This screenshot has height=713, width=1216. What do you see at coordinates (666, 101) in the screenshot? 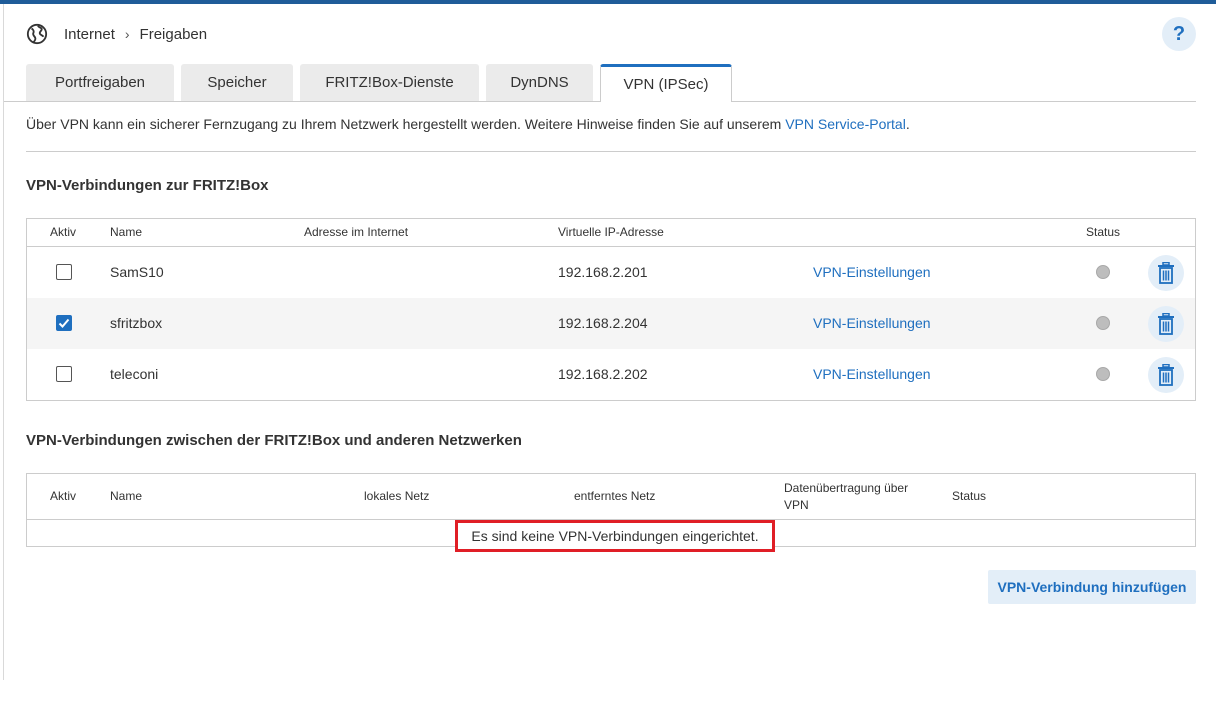
I see `tab-divider-gap` at bounding box center [666, 101].